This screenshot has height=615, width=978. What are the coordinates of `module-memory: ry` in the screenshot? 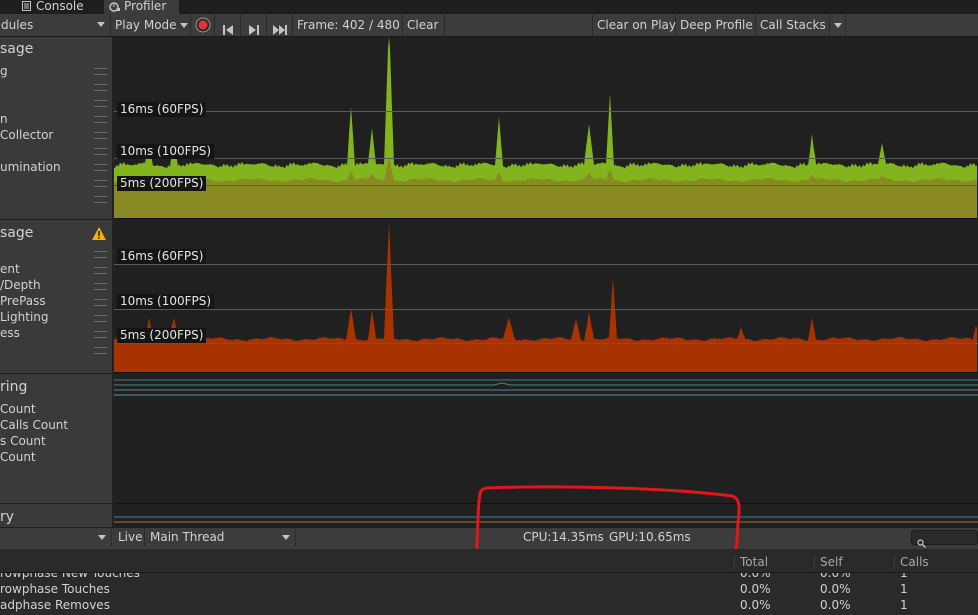 It's located at (56, 515).